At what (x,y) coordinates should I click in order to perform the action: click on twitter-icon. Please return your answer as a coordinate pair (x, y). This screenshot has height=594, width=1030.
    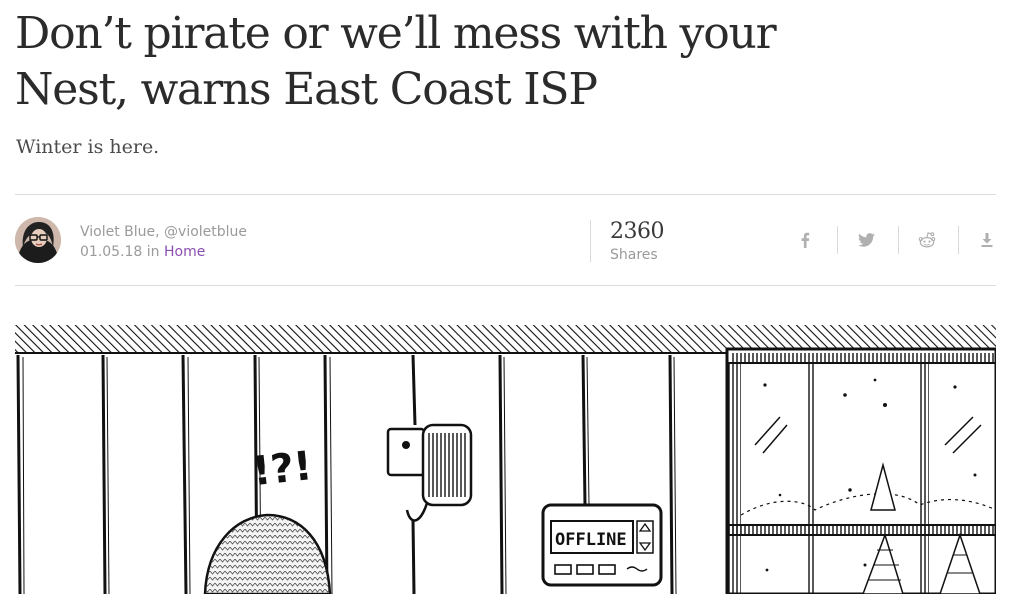
    Looking at the image, I should click on (866, 240).